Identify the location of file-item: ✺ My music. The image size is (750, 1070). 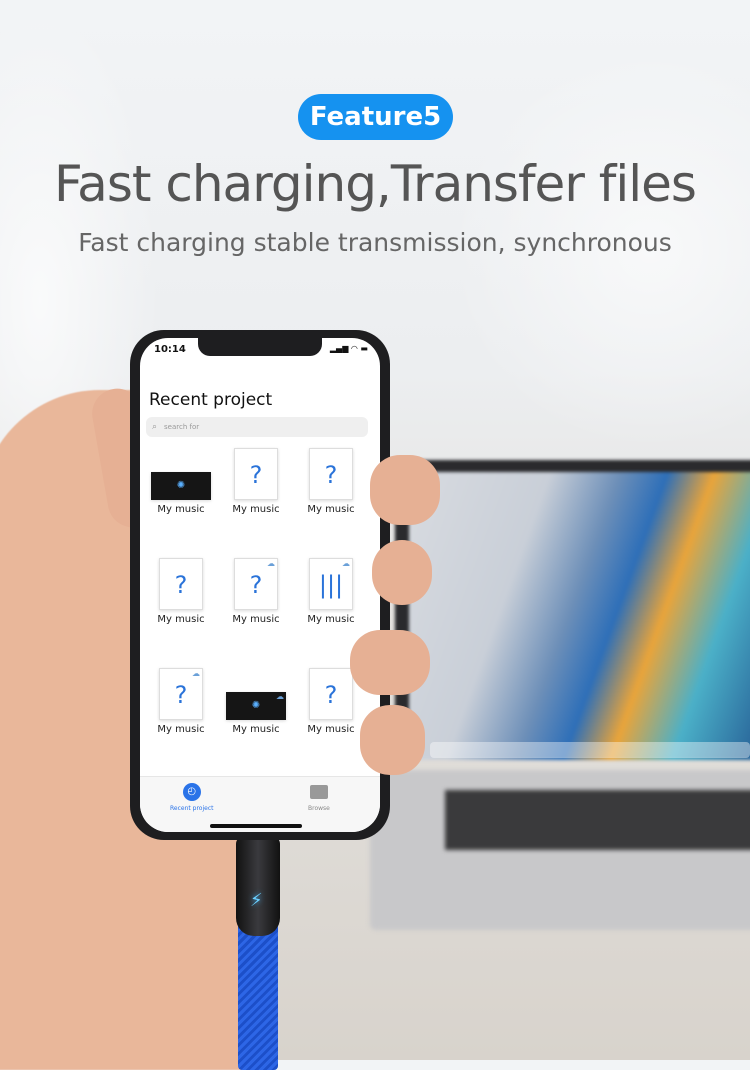
(181, 481).